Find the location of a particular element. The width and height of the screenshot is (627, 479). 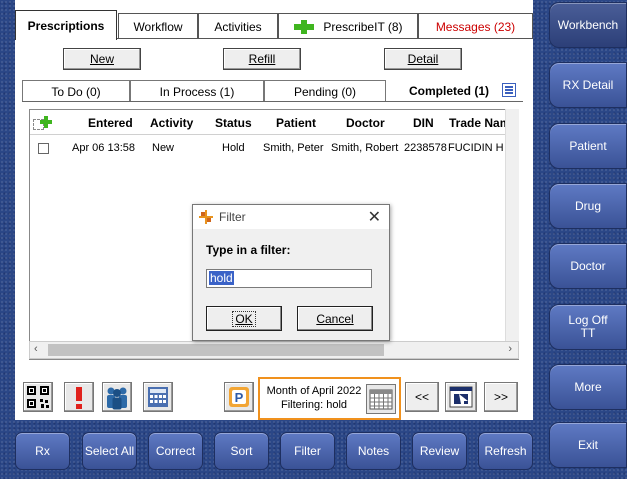

refill-button-label: Refill is located at coordinates (262, 59).